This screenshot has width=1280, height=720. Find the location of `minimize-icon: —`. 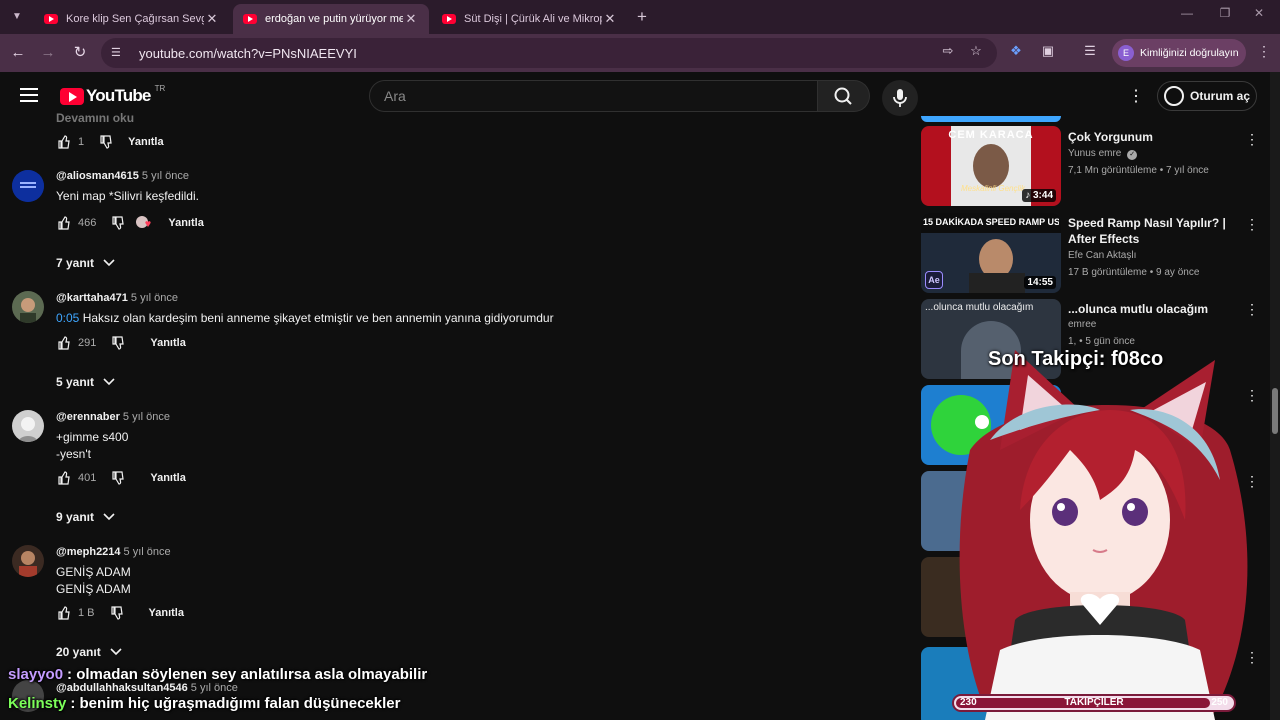

minimize-icon: — is located at coordinates (1187, 13).